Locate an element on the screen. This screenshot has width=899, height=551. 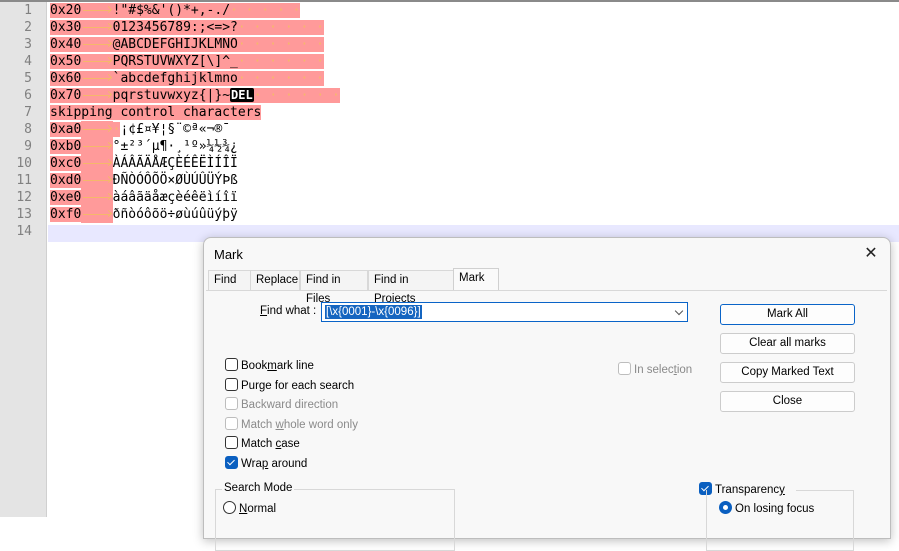
in-selection-checkbox: In selection is located at coordinates (655, 370).